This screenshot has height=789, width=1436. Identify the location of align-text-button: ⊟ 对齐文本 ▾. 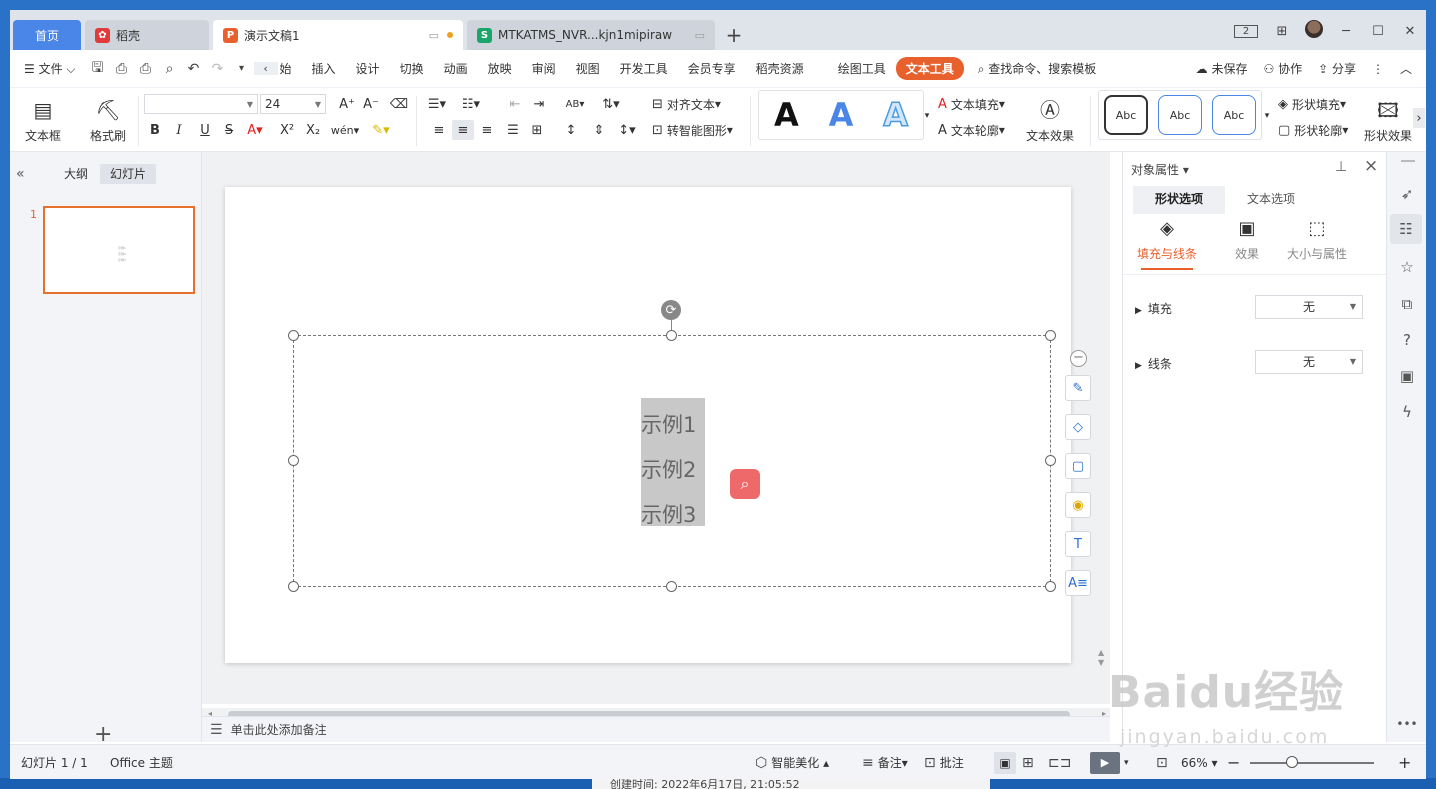
(686, 104).